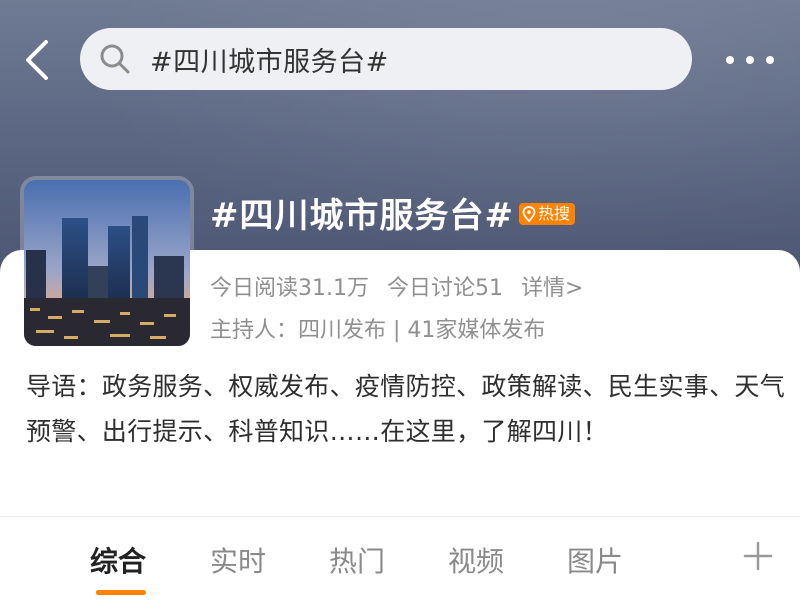 The width and height of the screenshot is (800, 610). Describe the element at coordinates (115, 59) in the screenshot. I see `search-icon` at that location.